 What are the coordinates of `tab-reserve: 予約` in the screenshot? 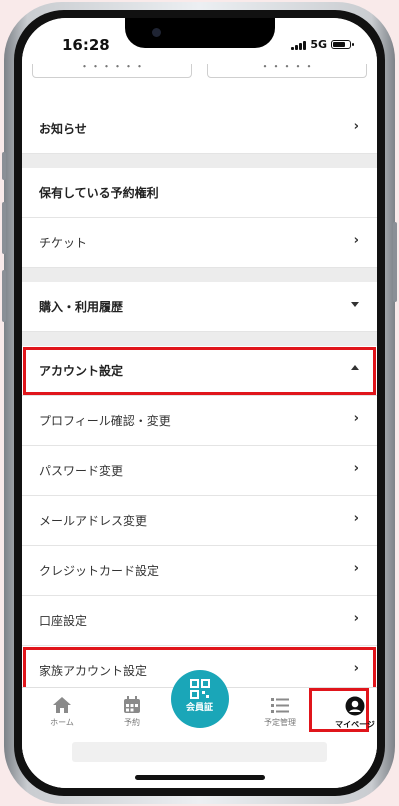 It's located at (132, 712).